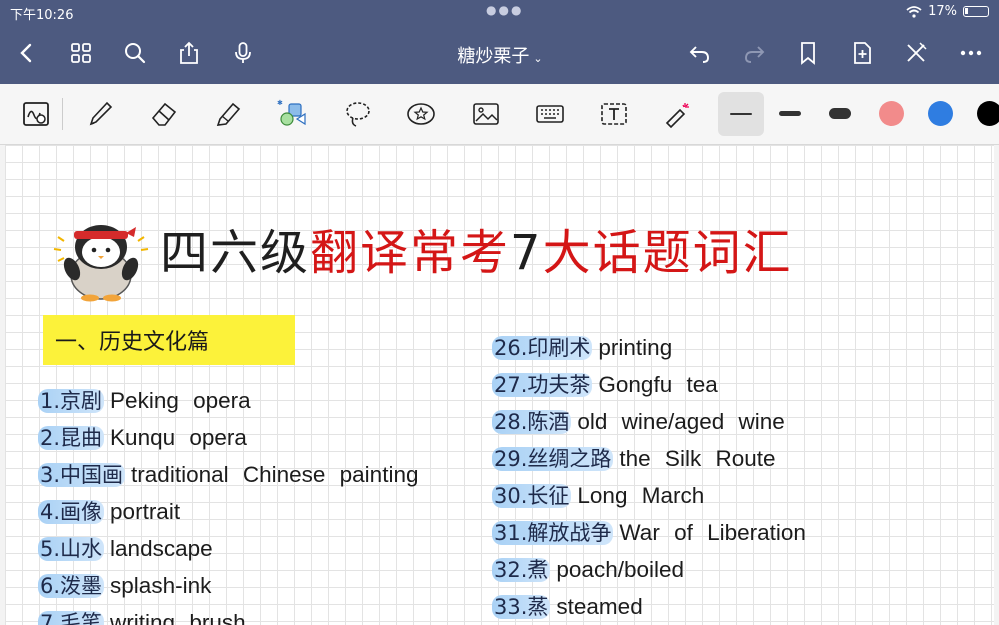 The height and width of the screenshot is (625, 999). Describe the element at coordinates (634, 458) in the screenshot. I see `list-item: 29.丝绸之路 the Silk Route` at that location.